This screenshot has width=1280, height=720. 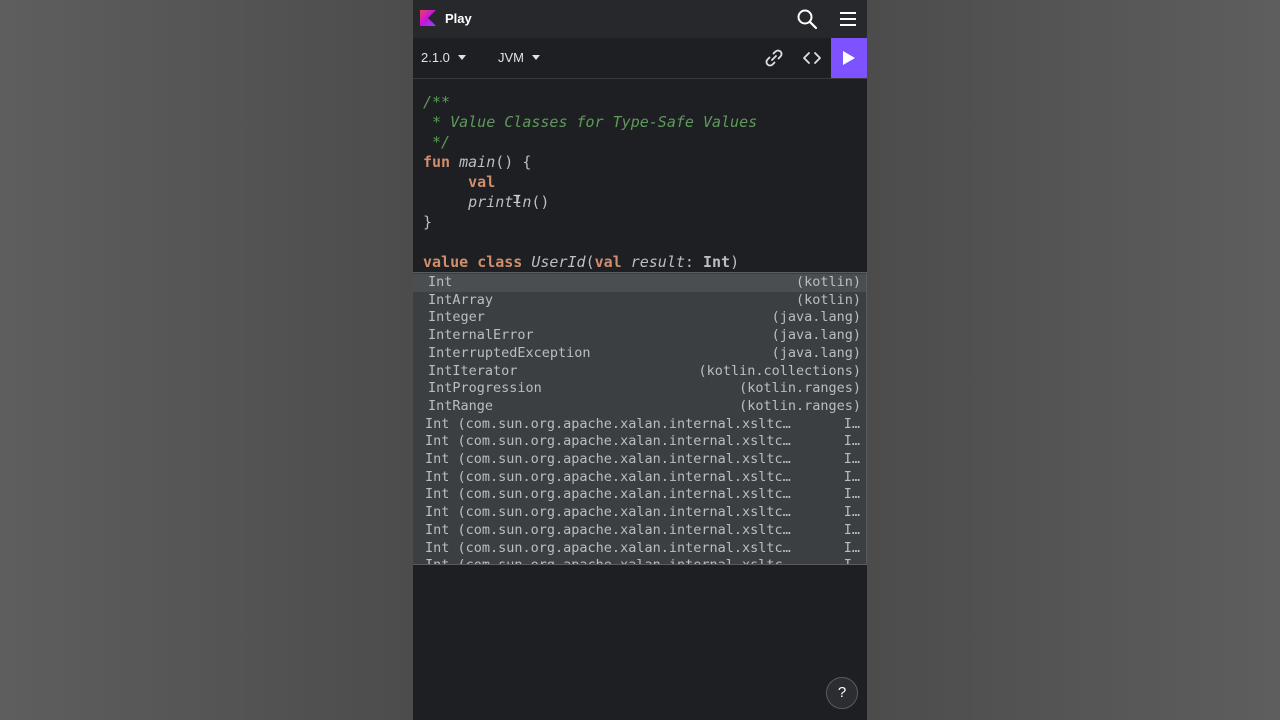 What do you see at coordinates (437, 102) in the screenshot?
I see `code-line: /**` at bounding box center [437, 102].